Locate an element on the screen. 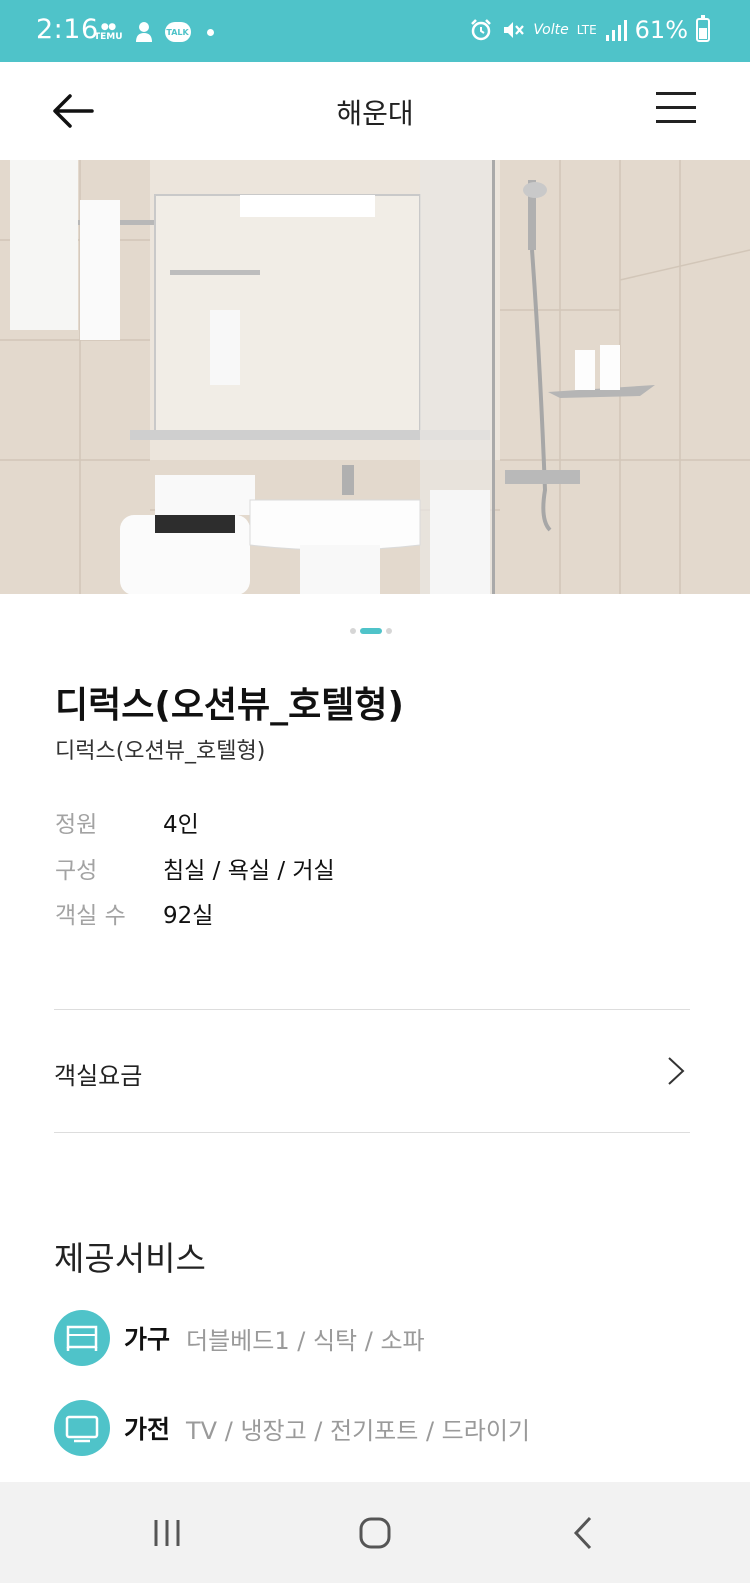 This screenshot has height=1583, width=750. recent-apps-button is located at coordinates (167, 1533).